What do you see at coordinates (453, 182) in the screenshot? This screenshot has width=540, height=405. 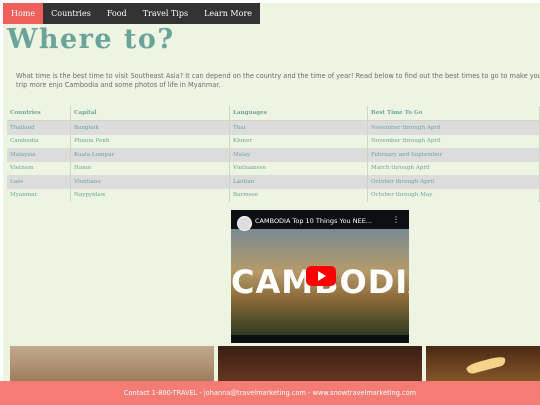 I see `table-cell: October through April` at bounding box center [453, 182].